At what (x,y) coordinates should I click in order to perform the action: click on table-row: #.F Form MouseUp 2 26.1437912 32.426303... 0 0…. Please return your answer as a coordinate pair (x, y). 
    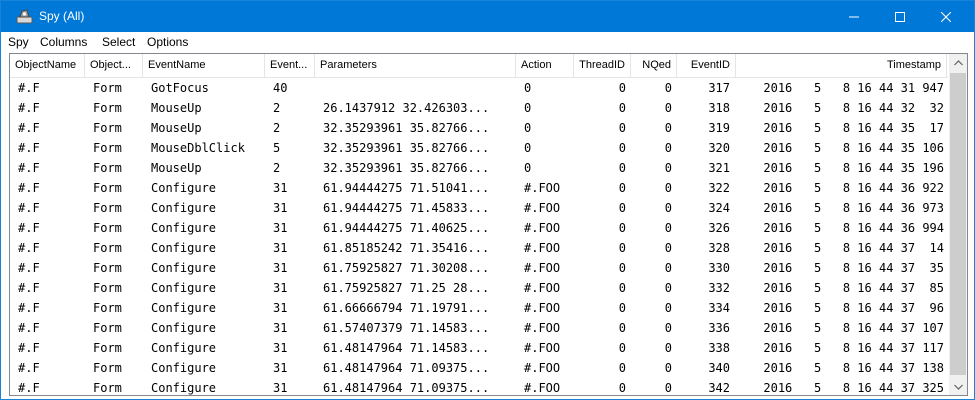
    Looking at the image, I should click on (479, 108).